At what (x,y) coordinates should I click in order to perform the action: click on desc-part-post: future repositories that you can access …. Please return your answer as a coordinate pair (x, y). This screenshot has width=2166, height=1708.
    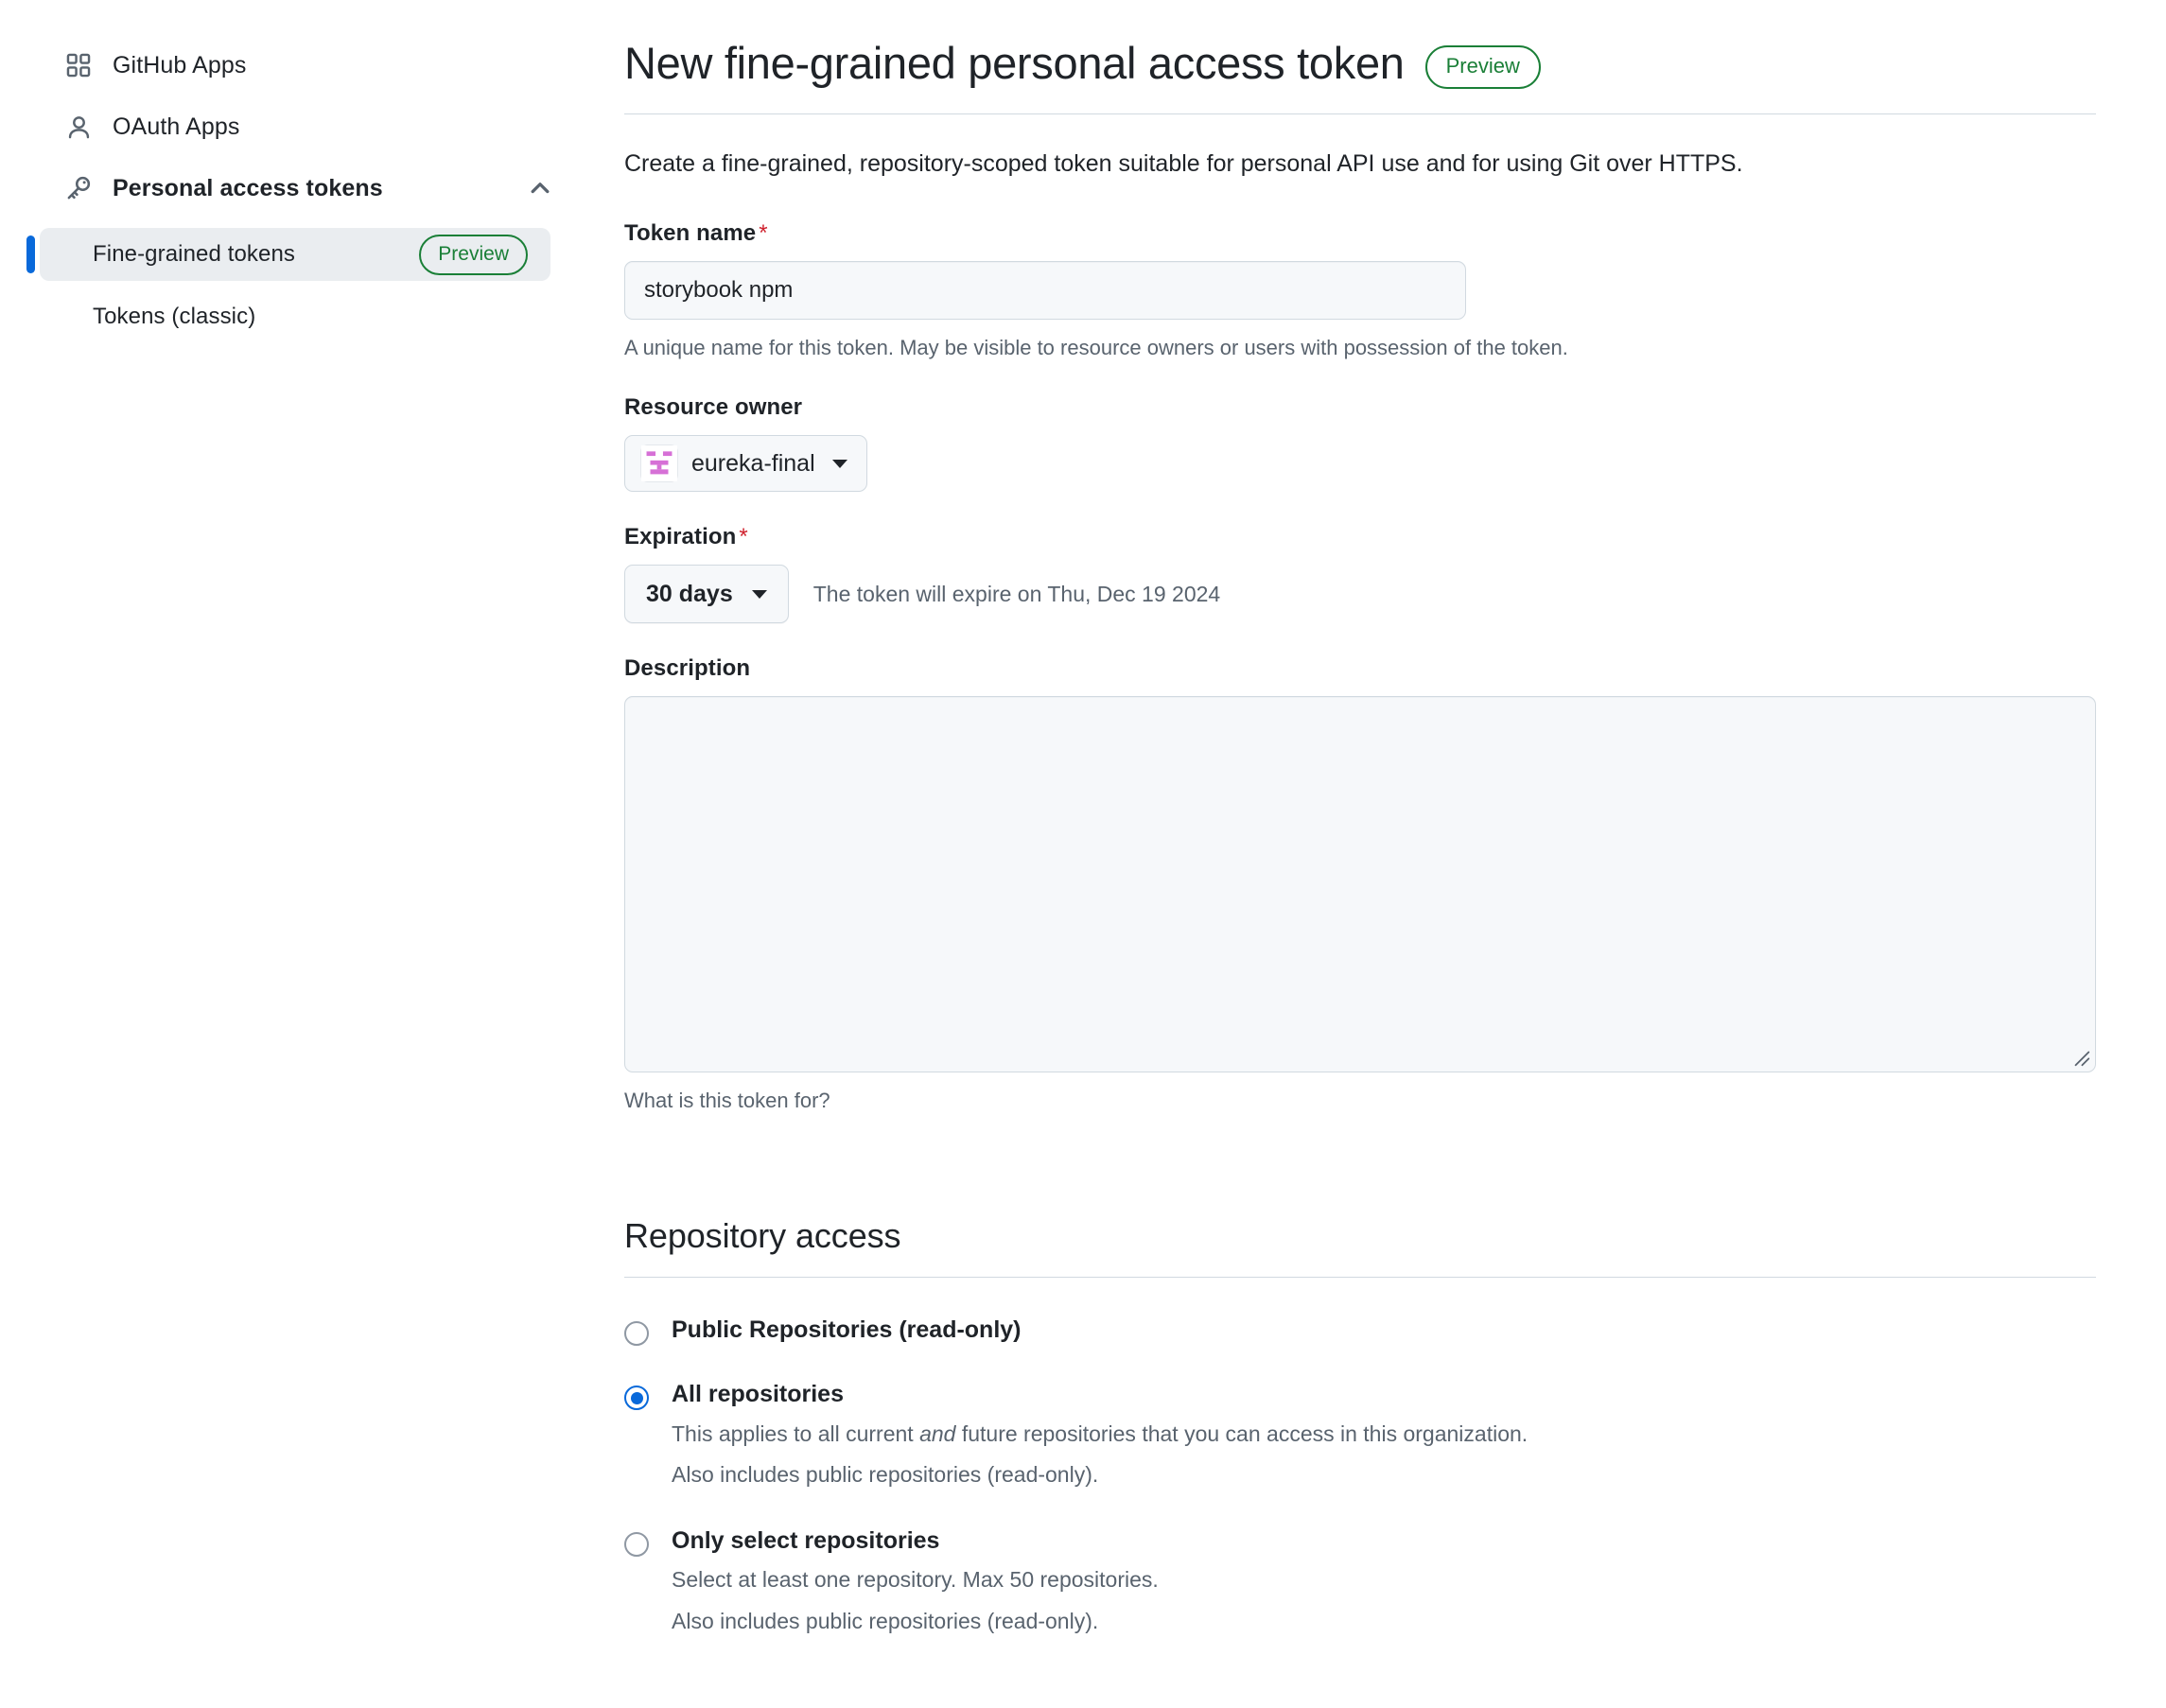
    Looking at the image, I should click on (1241, 1433).